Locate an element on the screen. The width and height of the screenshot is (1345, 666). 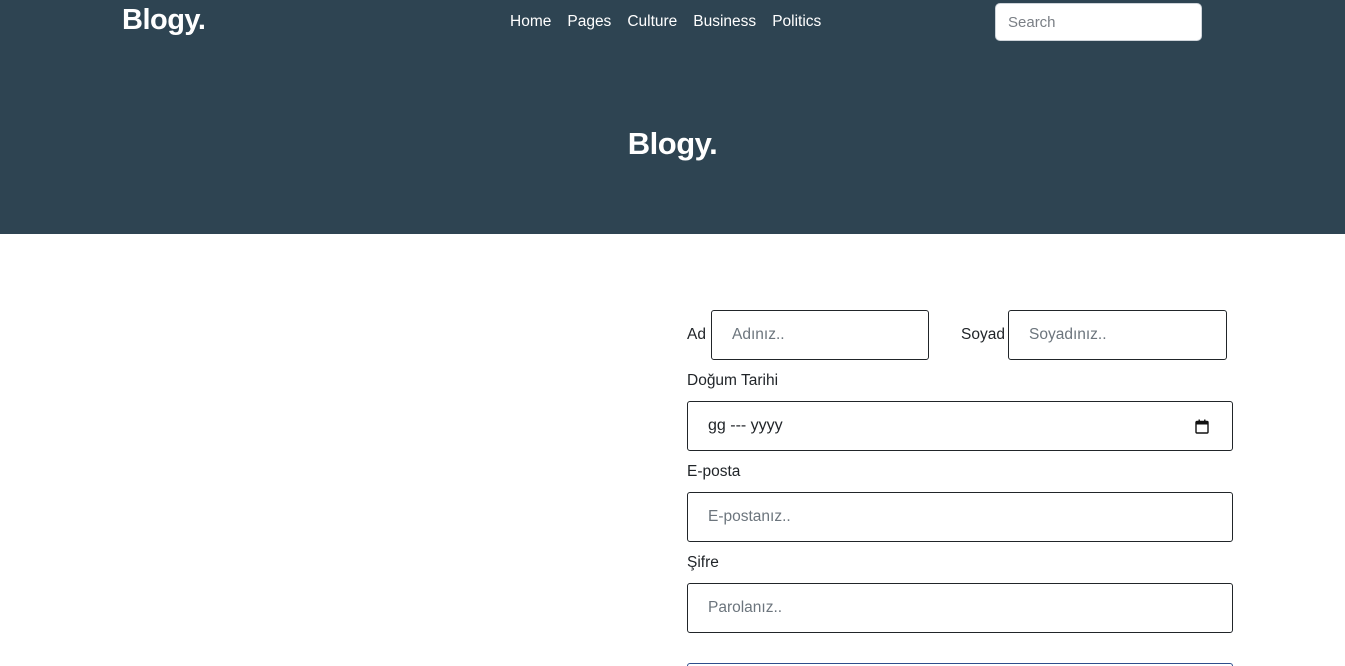
nav-link-culture: Culture is located at coordinates (652, 22).